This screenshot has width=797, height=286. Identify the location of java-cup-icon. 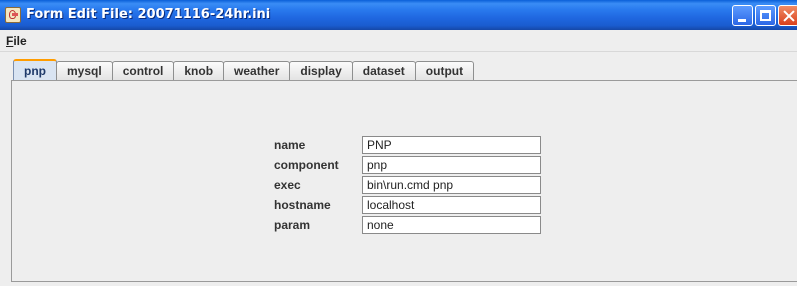
(13, 15).